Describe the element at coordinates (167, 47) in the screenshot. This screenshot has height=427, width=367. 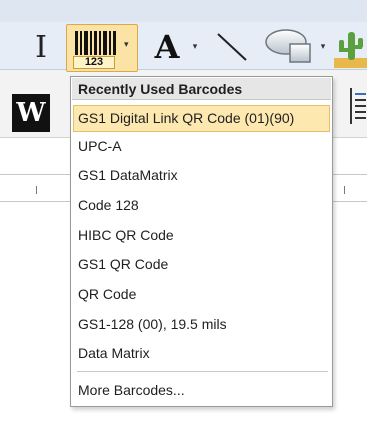
I see `font-icon: A` at that location.